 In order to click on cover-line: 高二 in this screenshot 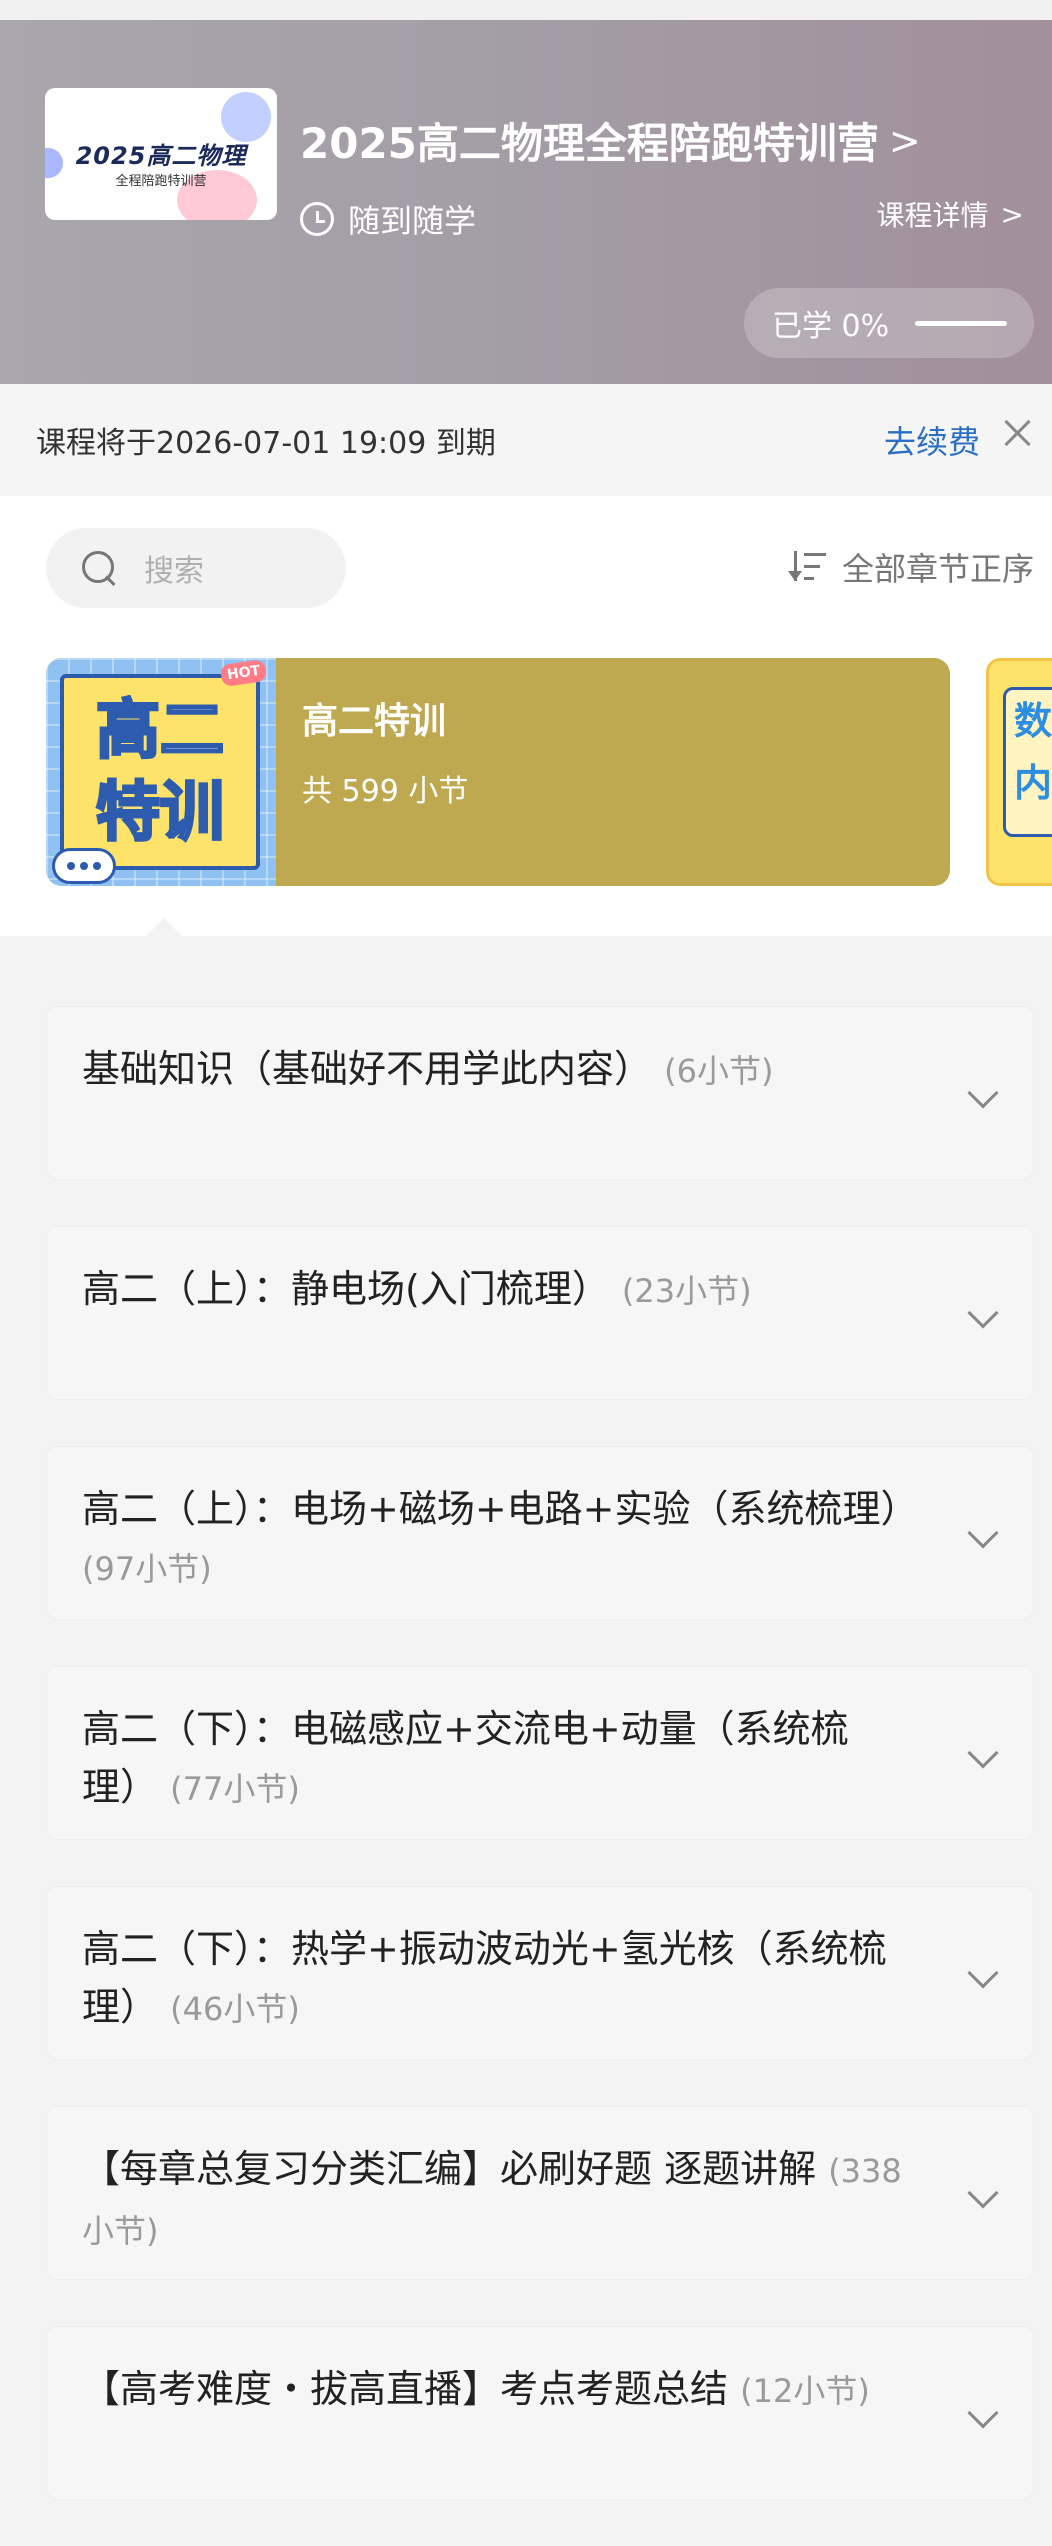, I will do `click(160, 731)`.